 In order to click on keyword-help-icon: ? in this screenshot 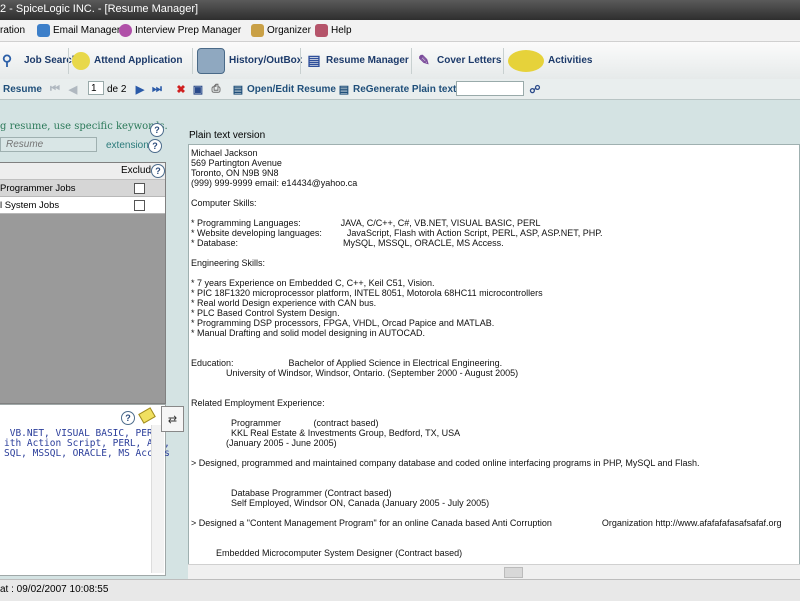, I will do `click(157, 130)`.